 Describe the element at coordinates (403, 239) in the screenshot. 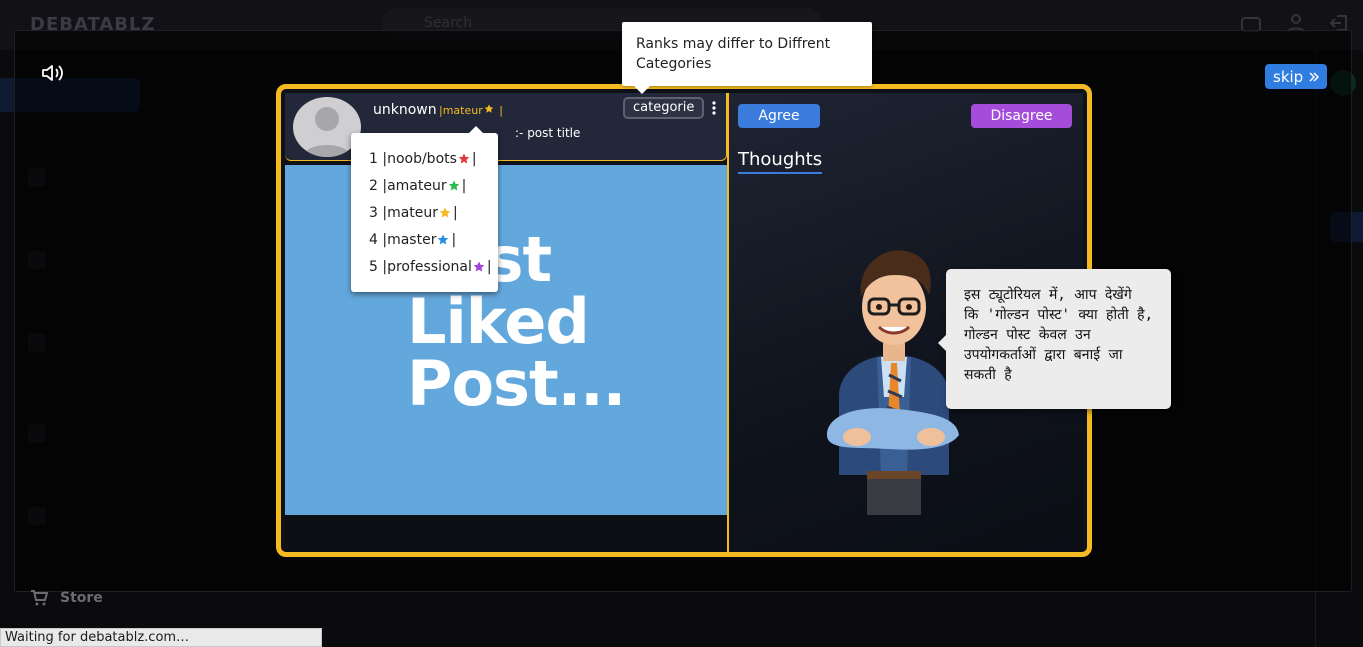

I see `rank-item-label: 4 |master` at that location.